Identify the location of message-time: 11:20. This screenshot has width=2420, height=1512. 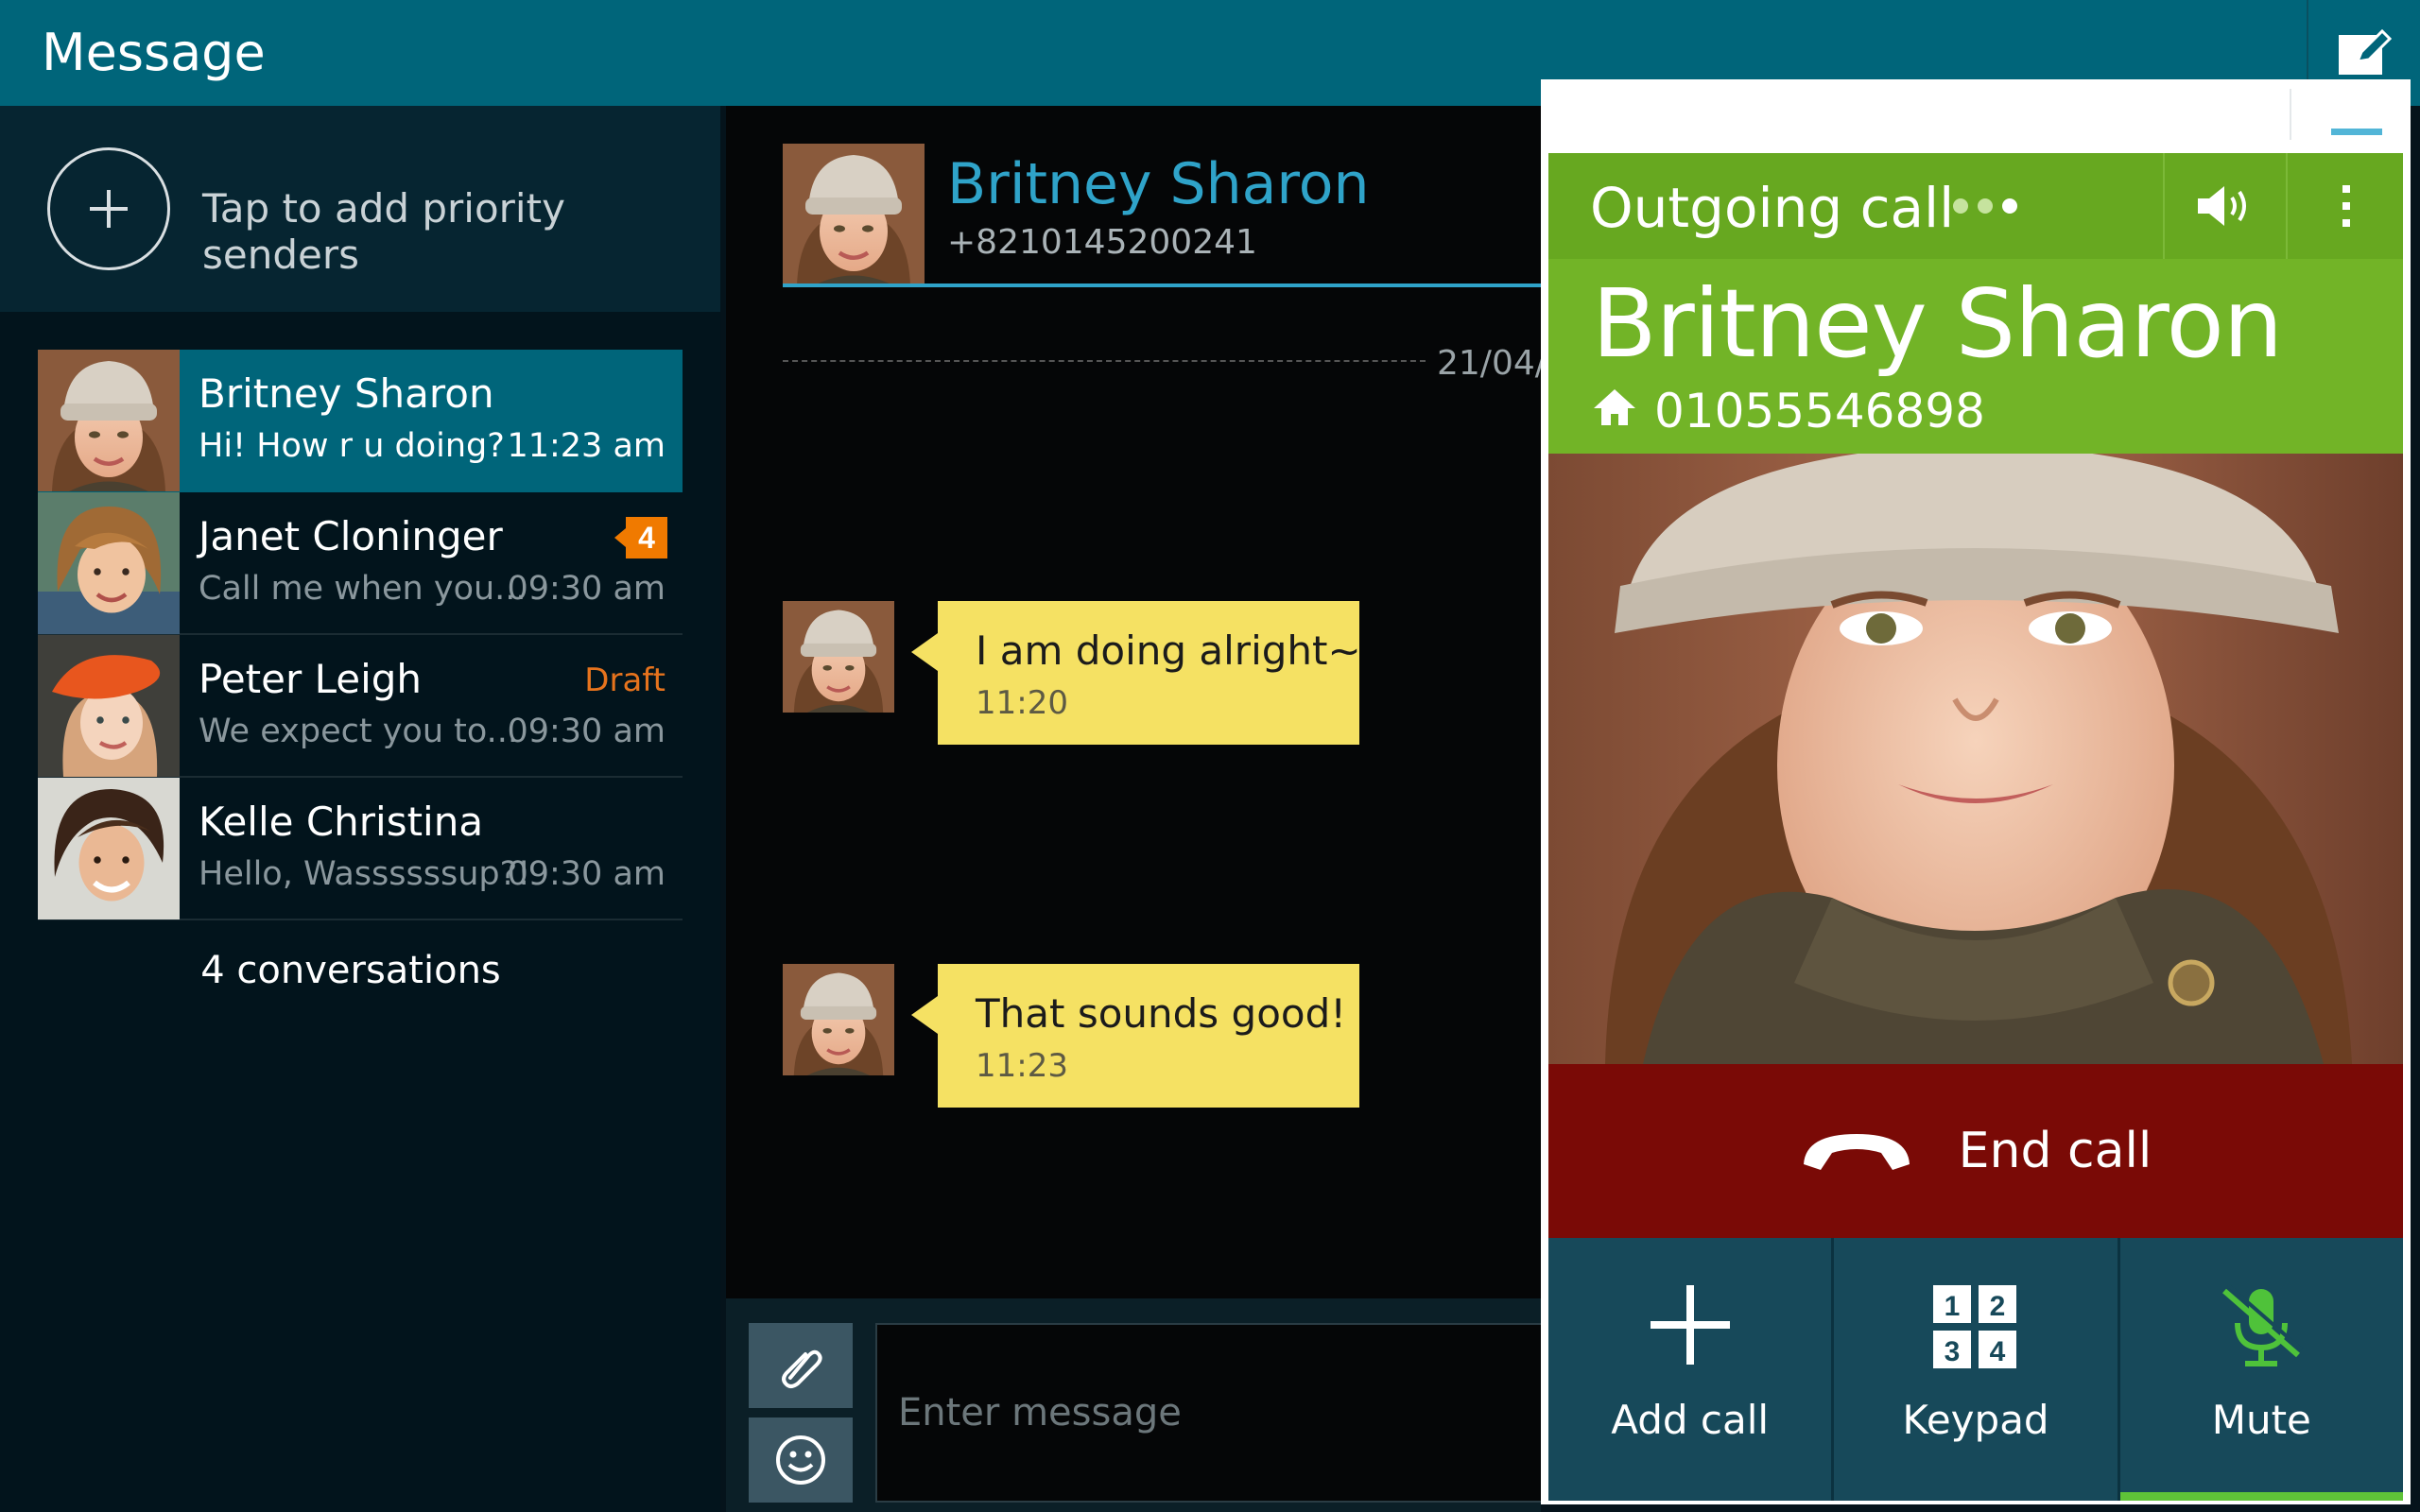
(1022, 703).